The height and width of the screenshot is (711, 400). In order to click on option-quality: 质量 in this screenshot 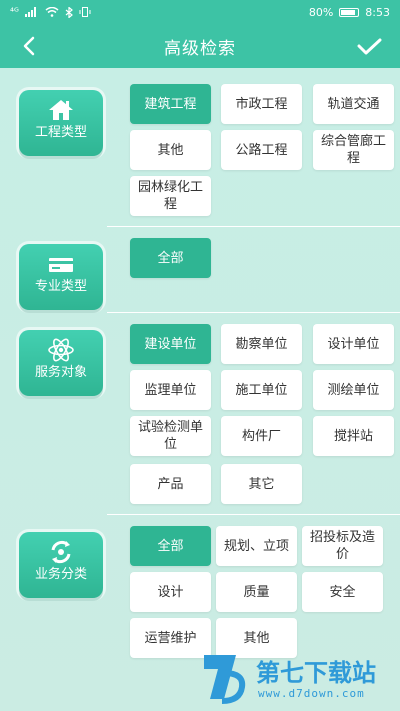, I will do `click(256, 592)`.